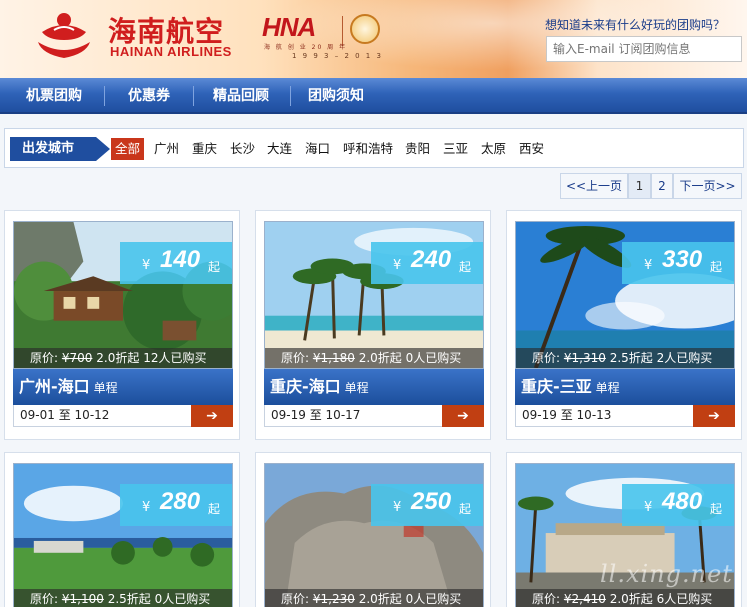 This screenshot has height=607, width=747. I want to click on deal-card: ¥ 250 起 原价: ¥1,230 2.0折起 0人已购买, so click(373, 529).